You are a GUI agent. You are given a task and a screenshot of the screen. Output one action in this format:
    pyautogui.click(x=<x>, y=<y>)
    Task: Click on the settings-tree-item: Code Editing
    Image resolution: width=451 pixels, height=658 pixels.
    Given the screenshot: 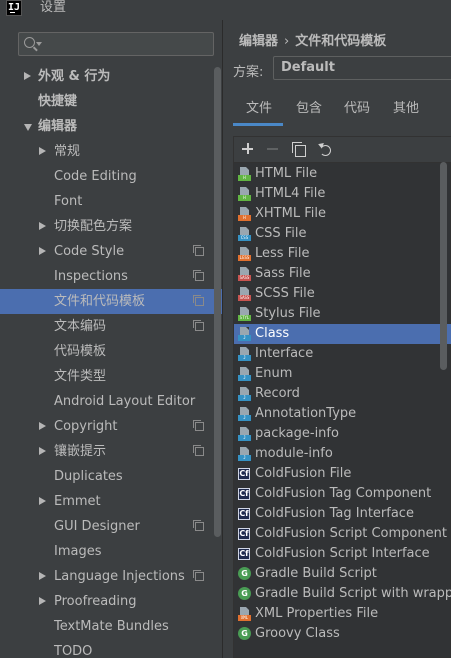 What is the action you would take?
    pyautogui.click(x=111, y=176)
    